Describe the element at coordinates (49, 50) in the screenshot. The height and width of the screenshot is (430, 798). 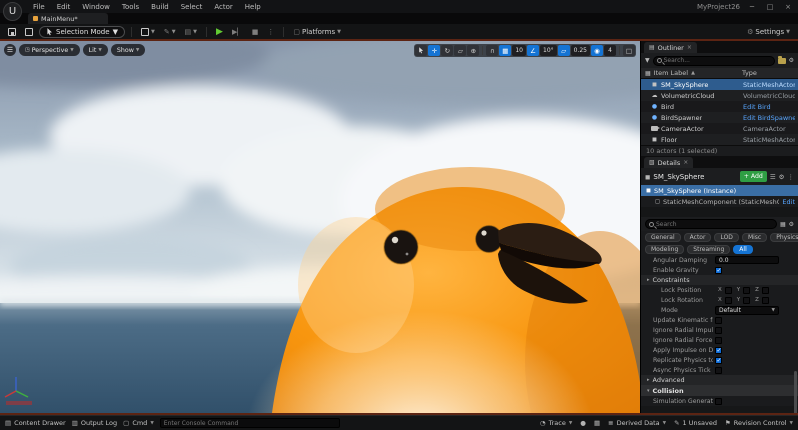
I see `camera-mode-dropdown: ◳ Perspective ▼` at that location.